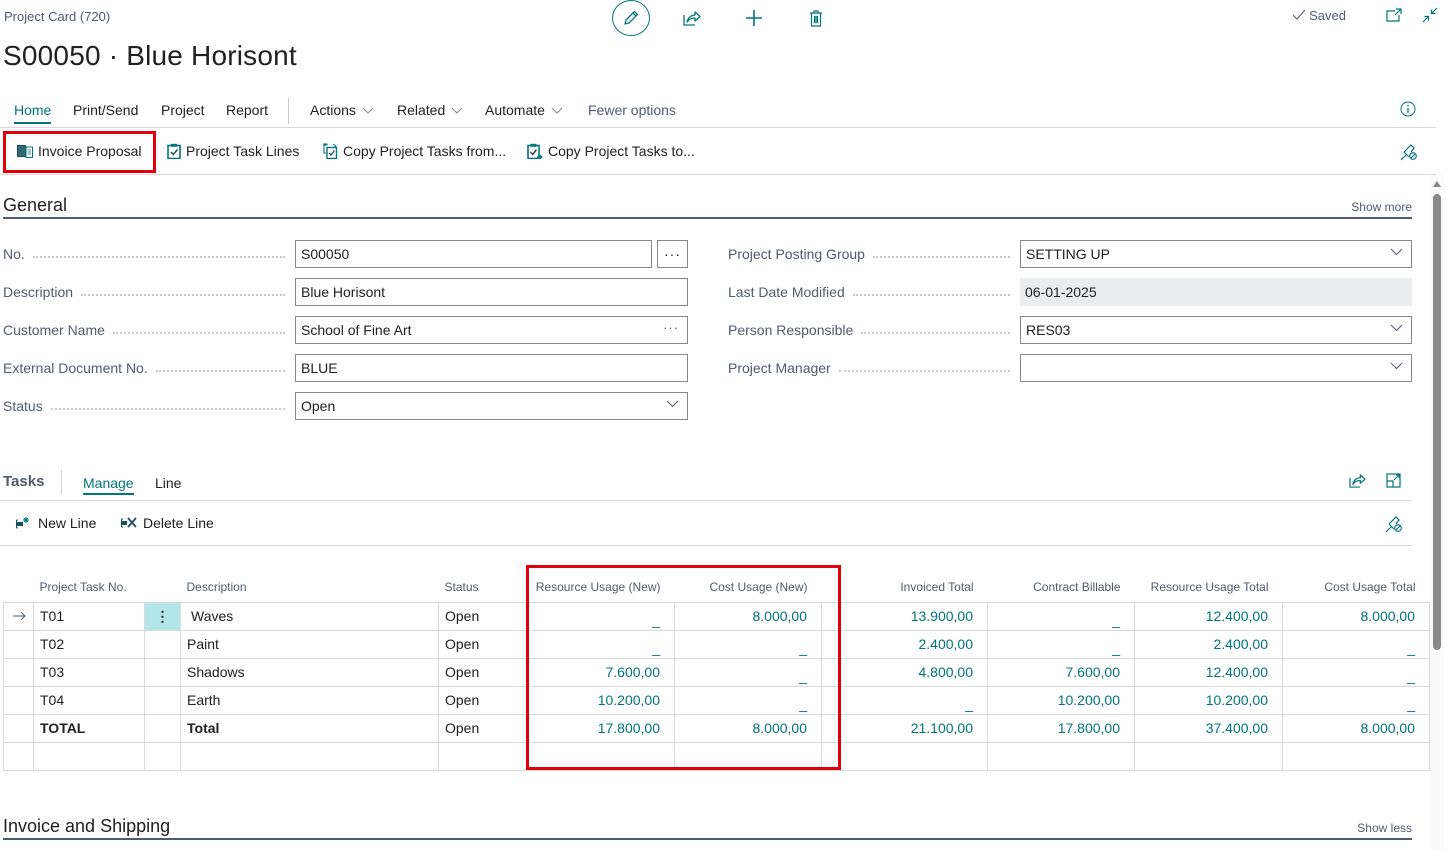 The image size is (1456, 850). What do you see at coordinates (1208, 756) in the screenshot?
I see `resource-usage-total-cell` at bounding box center [1208, 756].